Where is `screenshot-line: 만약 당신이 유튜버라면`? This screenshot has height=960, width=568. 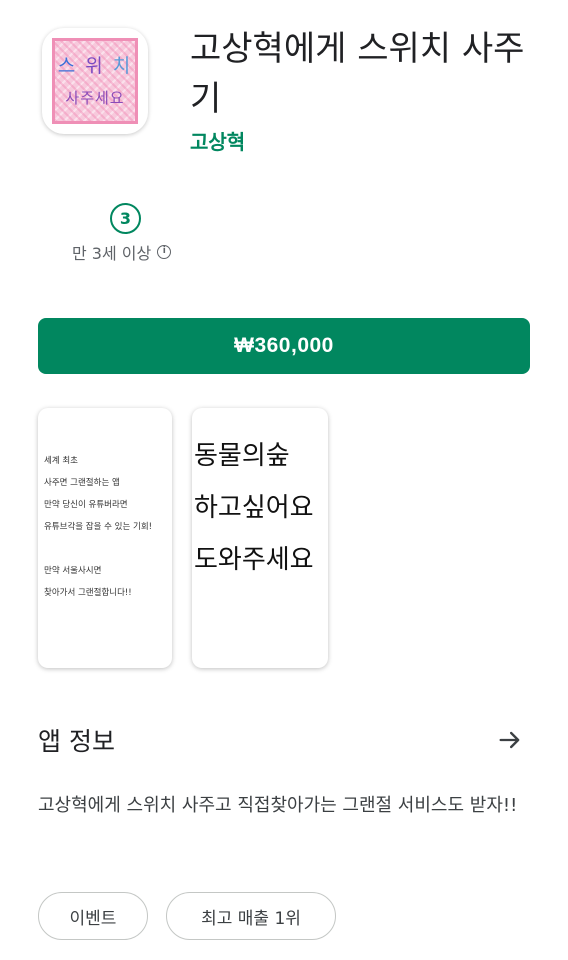
screenshot-line: 만약 당신이 유튜버라면 is located at coordinates (86, 505).